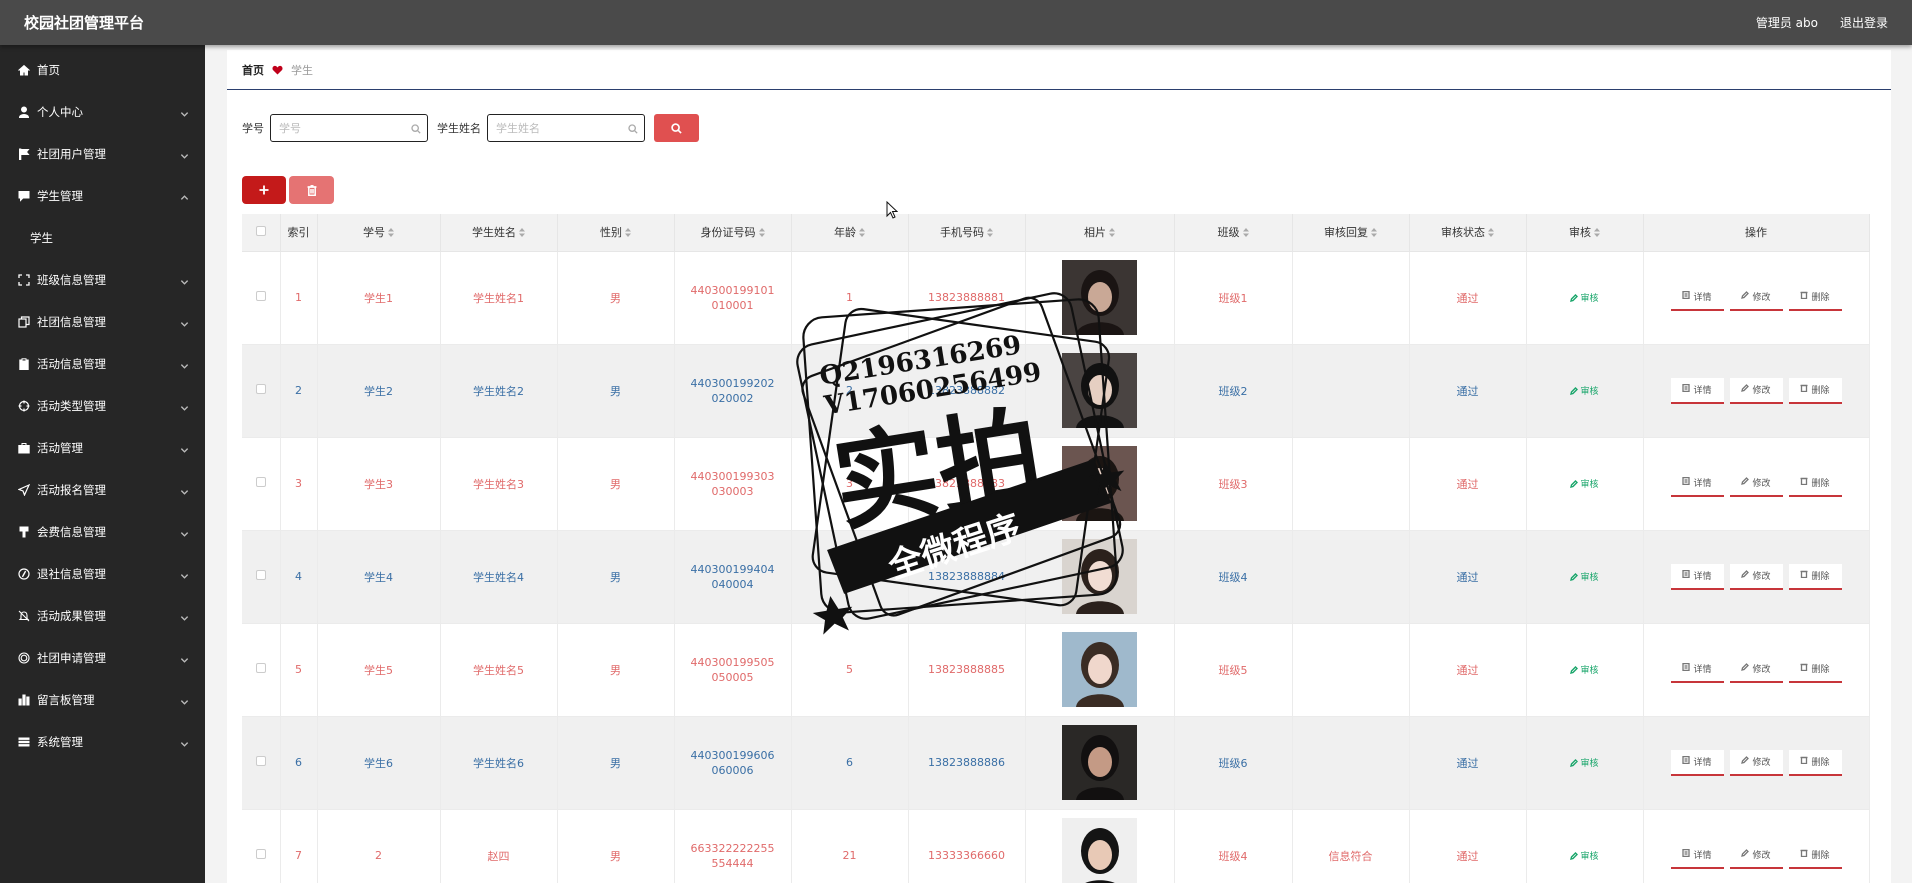  I want to click on sidebar-item-1: 个人中心, so click(102, 112).